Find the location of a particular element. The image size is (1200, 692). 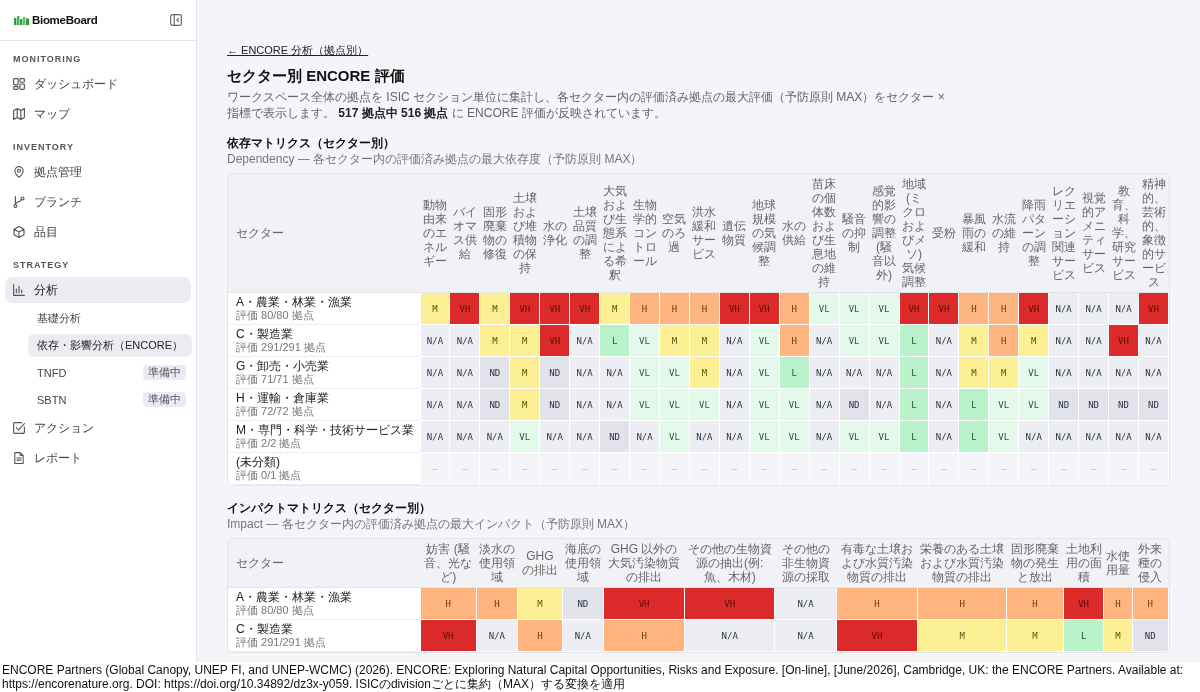

logo-icon is located at coordinates (21, 20).